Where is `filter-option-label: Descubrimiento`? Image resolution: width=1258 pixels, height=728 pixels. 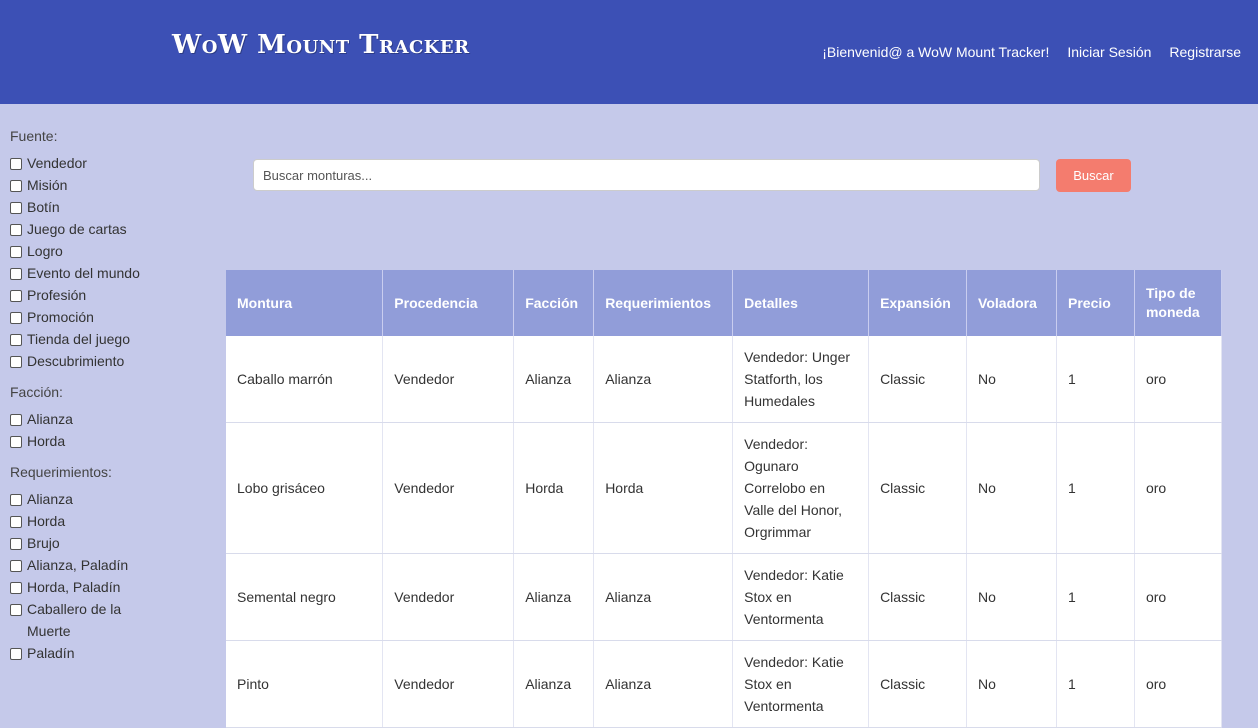
filter-option-label: Descubrimiento is located at coordinates (76, 361).